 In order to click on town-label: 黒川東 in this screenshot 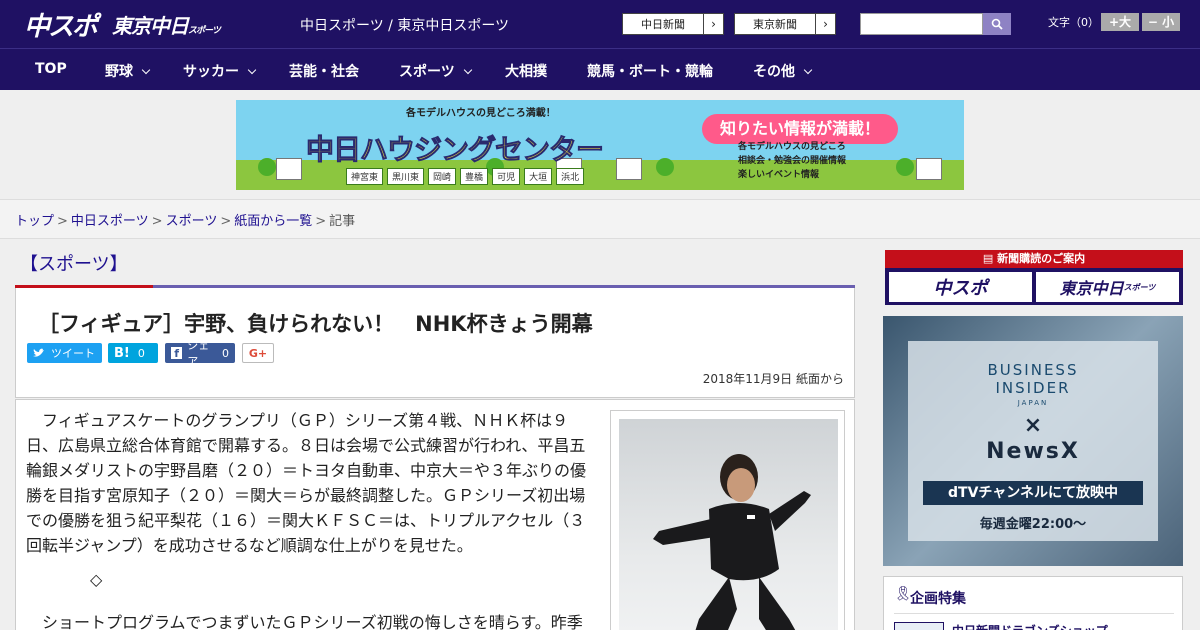, I will do `click(406, 176)`.